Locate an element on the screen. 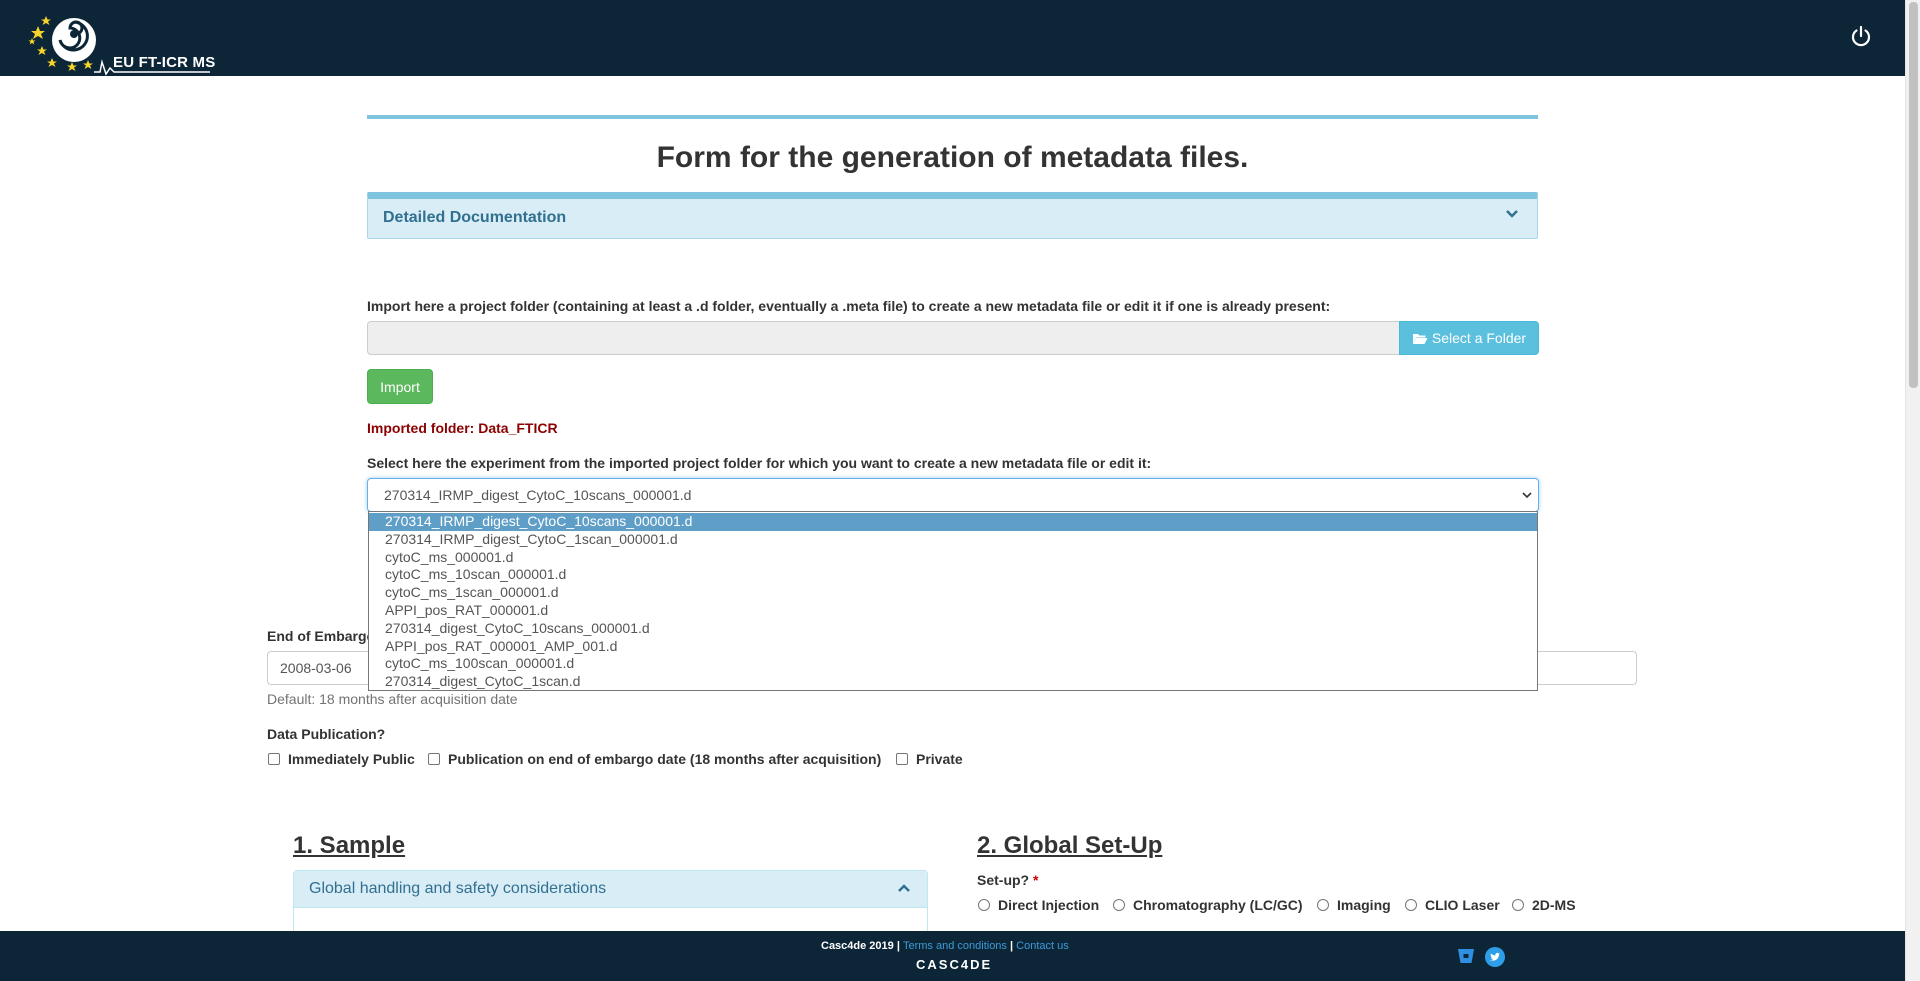 Image resolution: width=1920 pixels, height=981 pixels. embargo-date-label: End of Embargo is located at coordinates (321, 636).